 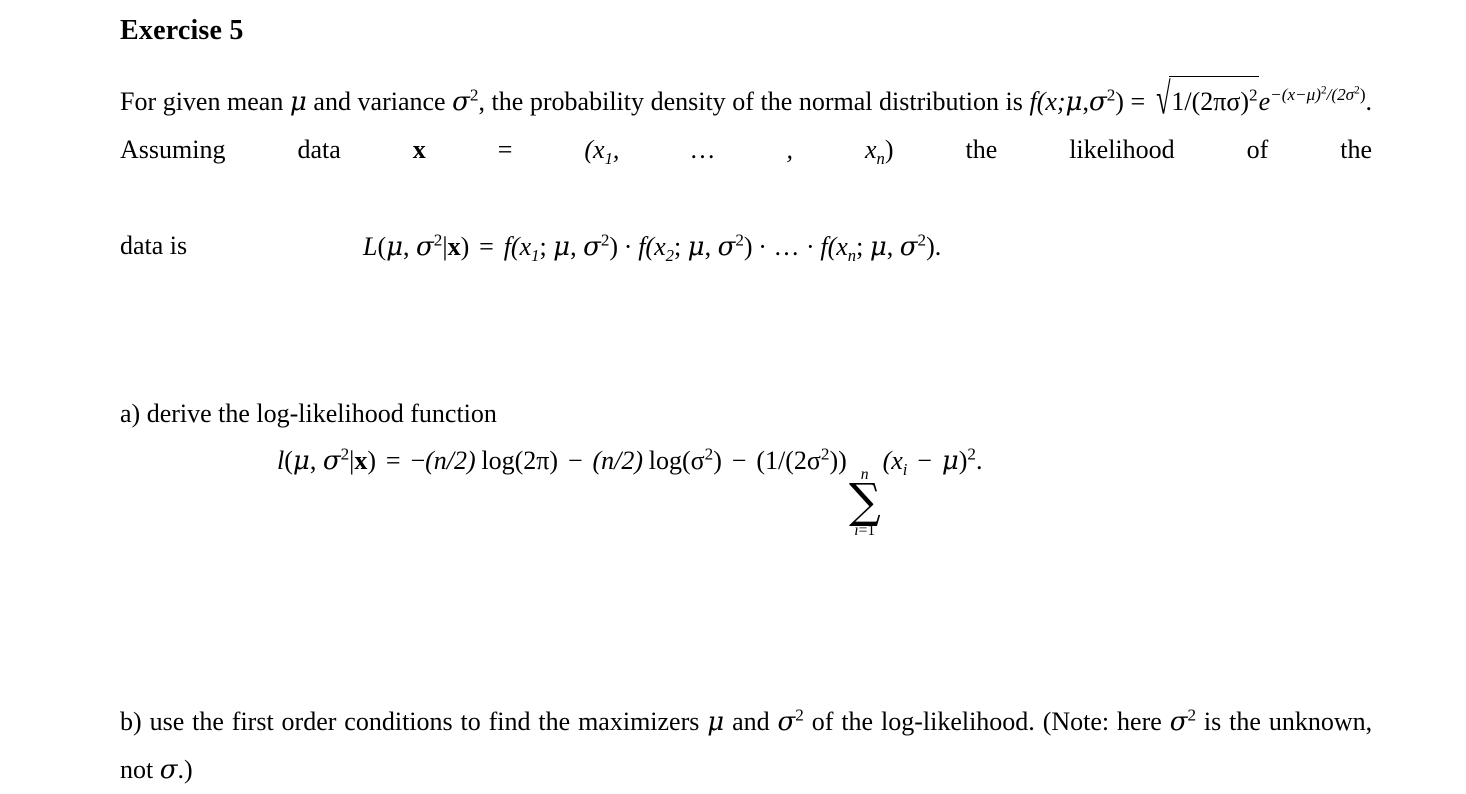 I want to click on part-b-mu: μ, so click(x=716, y=721).